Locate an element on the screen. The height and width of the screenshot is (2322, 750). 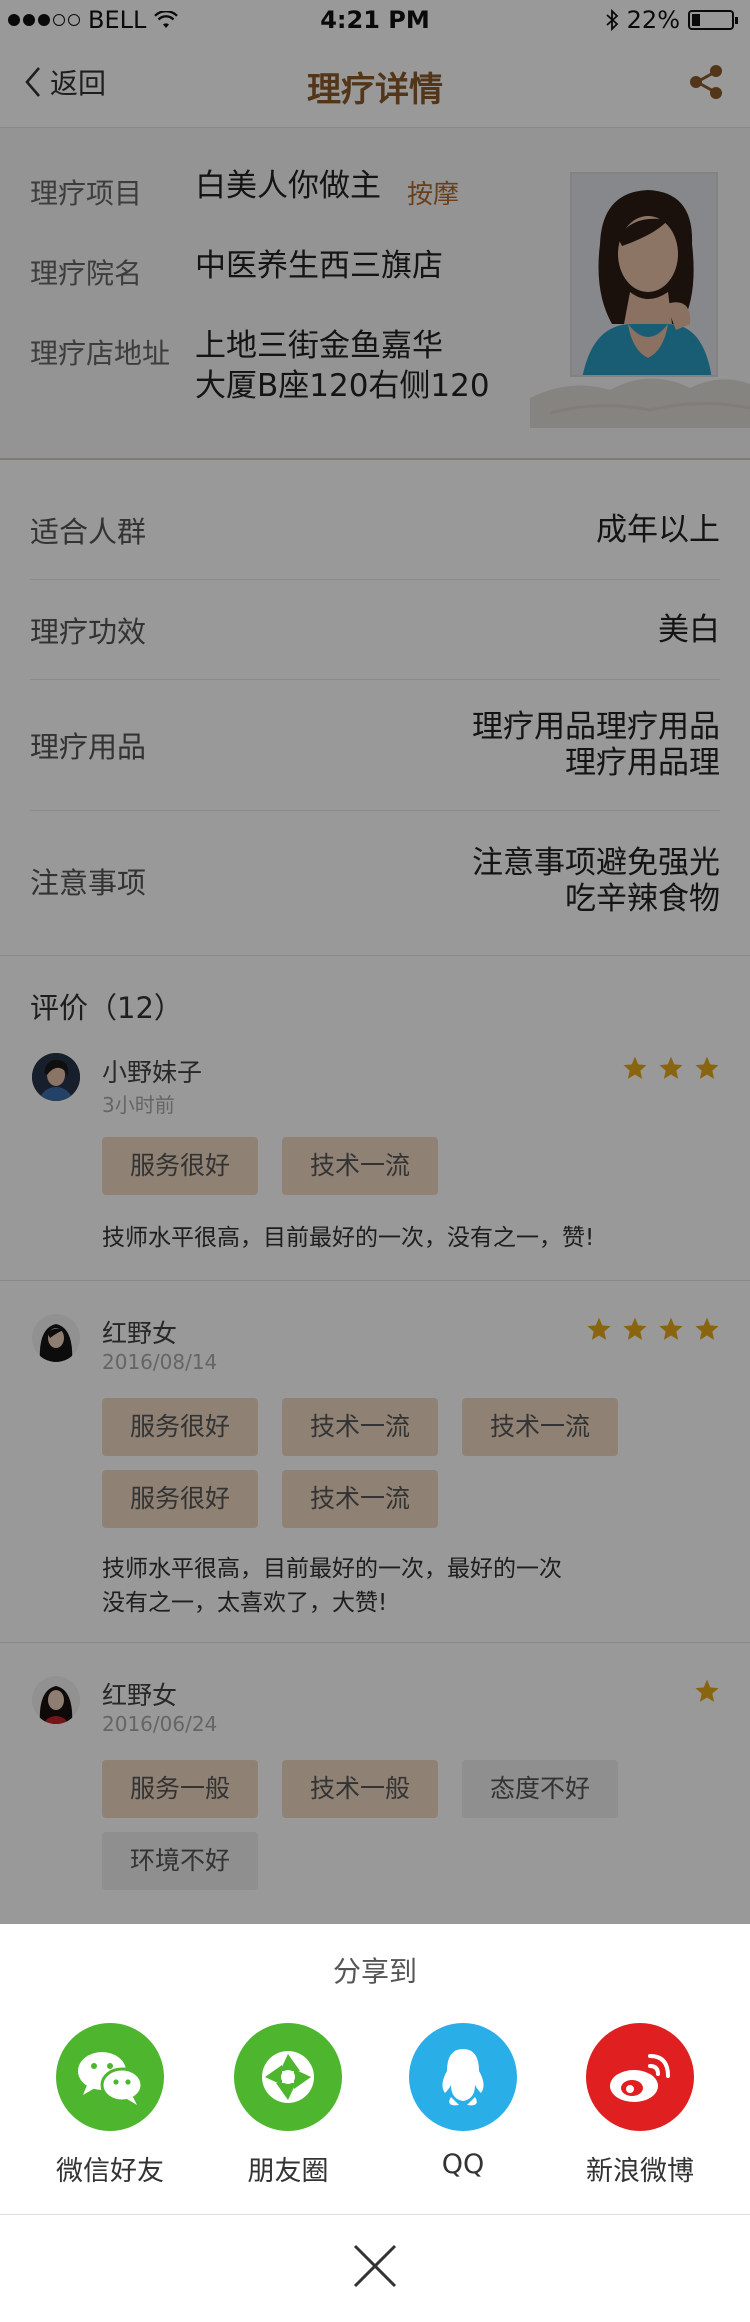
close-button is located at coordinates (375, 2266).